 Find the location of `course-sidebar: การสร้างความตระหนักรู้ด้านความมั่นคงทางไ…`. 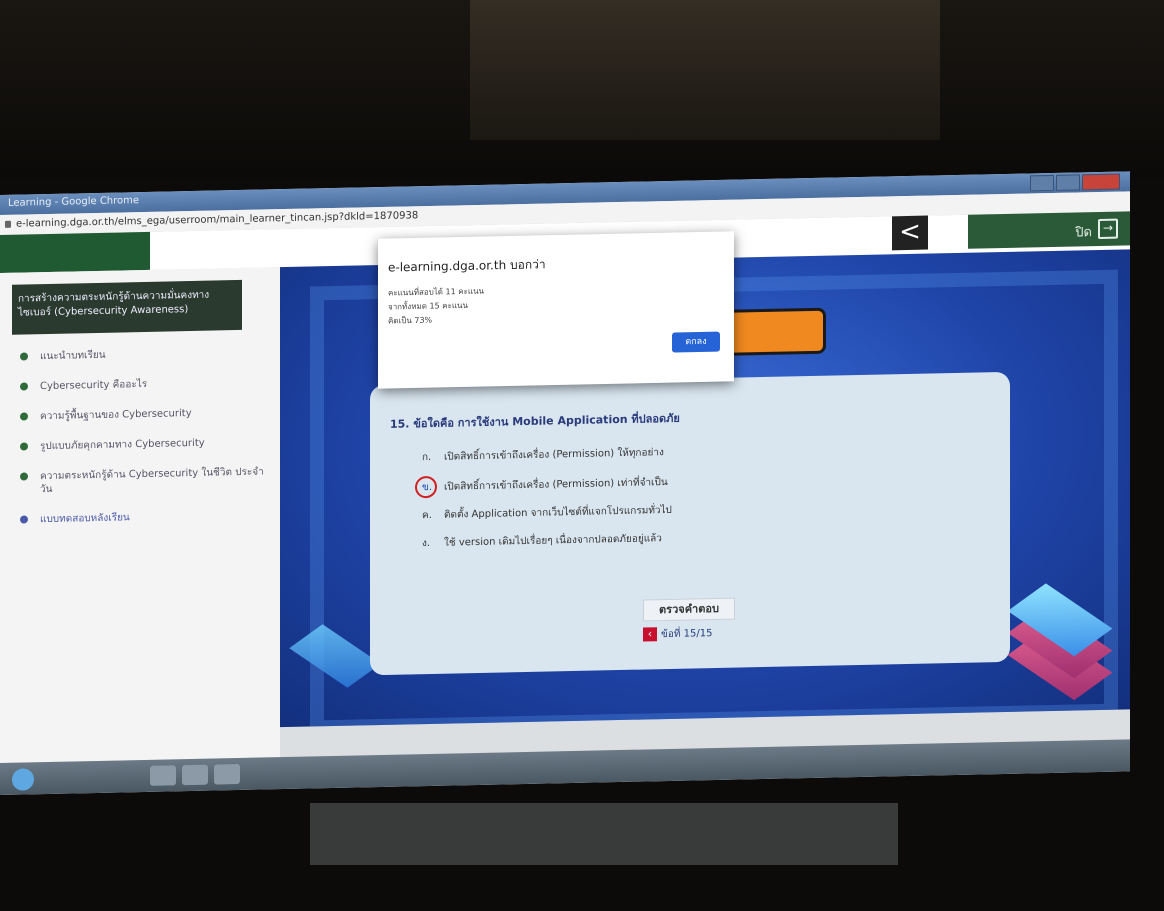

course-sidebar: การสร้างความตระหนักรู้ด้านความมั่นคงทางไ… is located at coordinates (140, 515).